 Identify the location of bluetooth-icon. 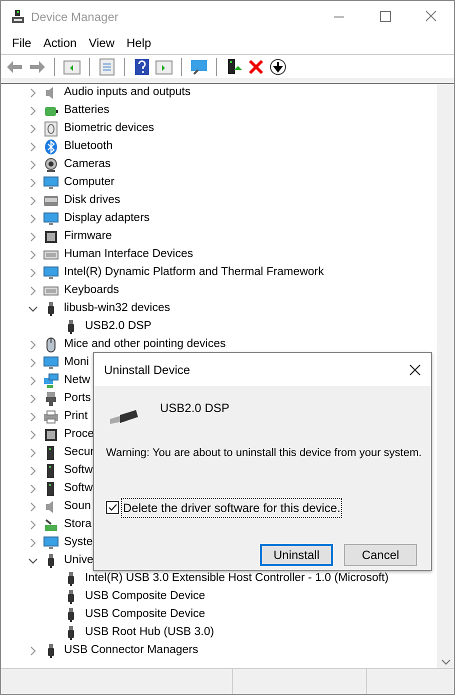
(51, 147).